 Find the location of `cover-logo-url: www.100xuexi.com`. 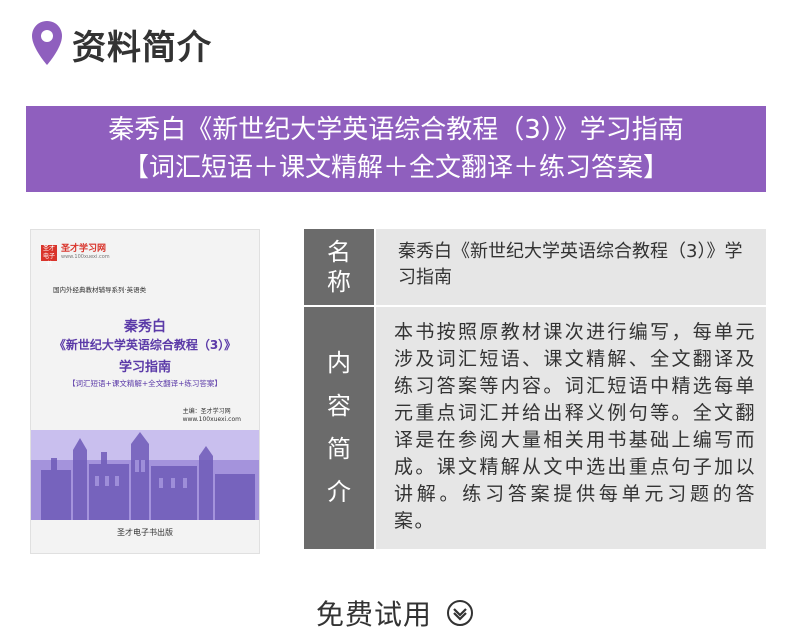

cover-logo-url: www.100xuexi.com is located at coordinates (85, 257).